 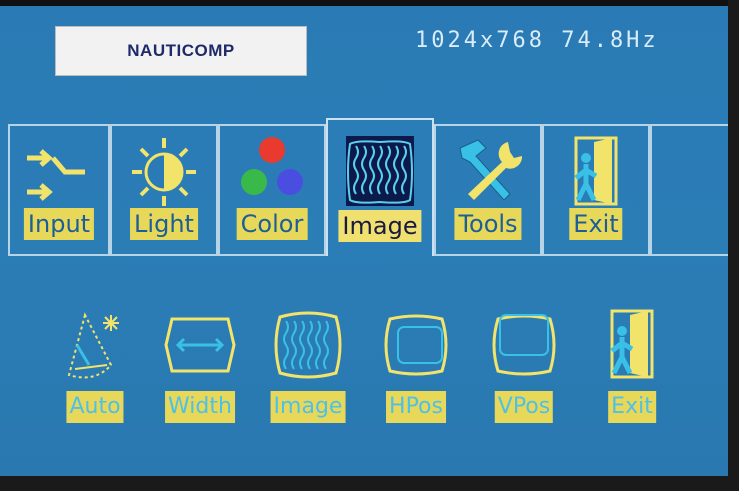 What do you see at coordinates (524, 345) in the screenshot?
I see `vposition-icon` at bounding box center [524, 345].